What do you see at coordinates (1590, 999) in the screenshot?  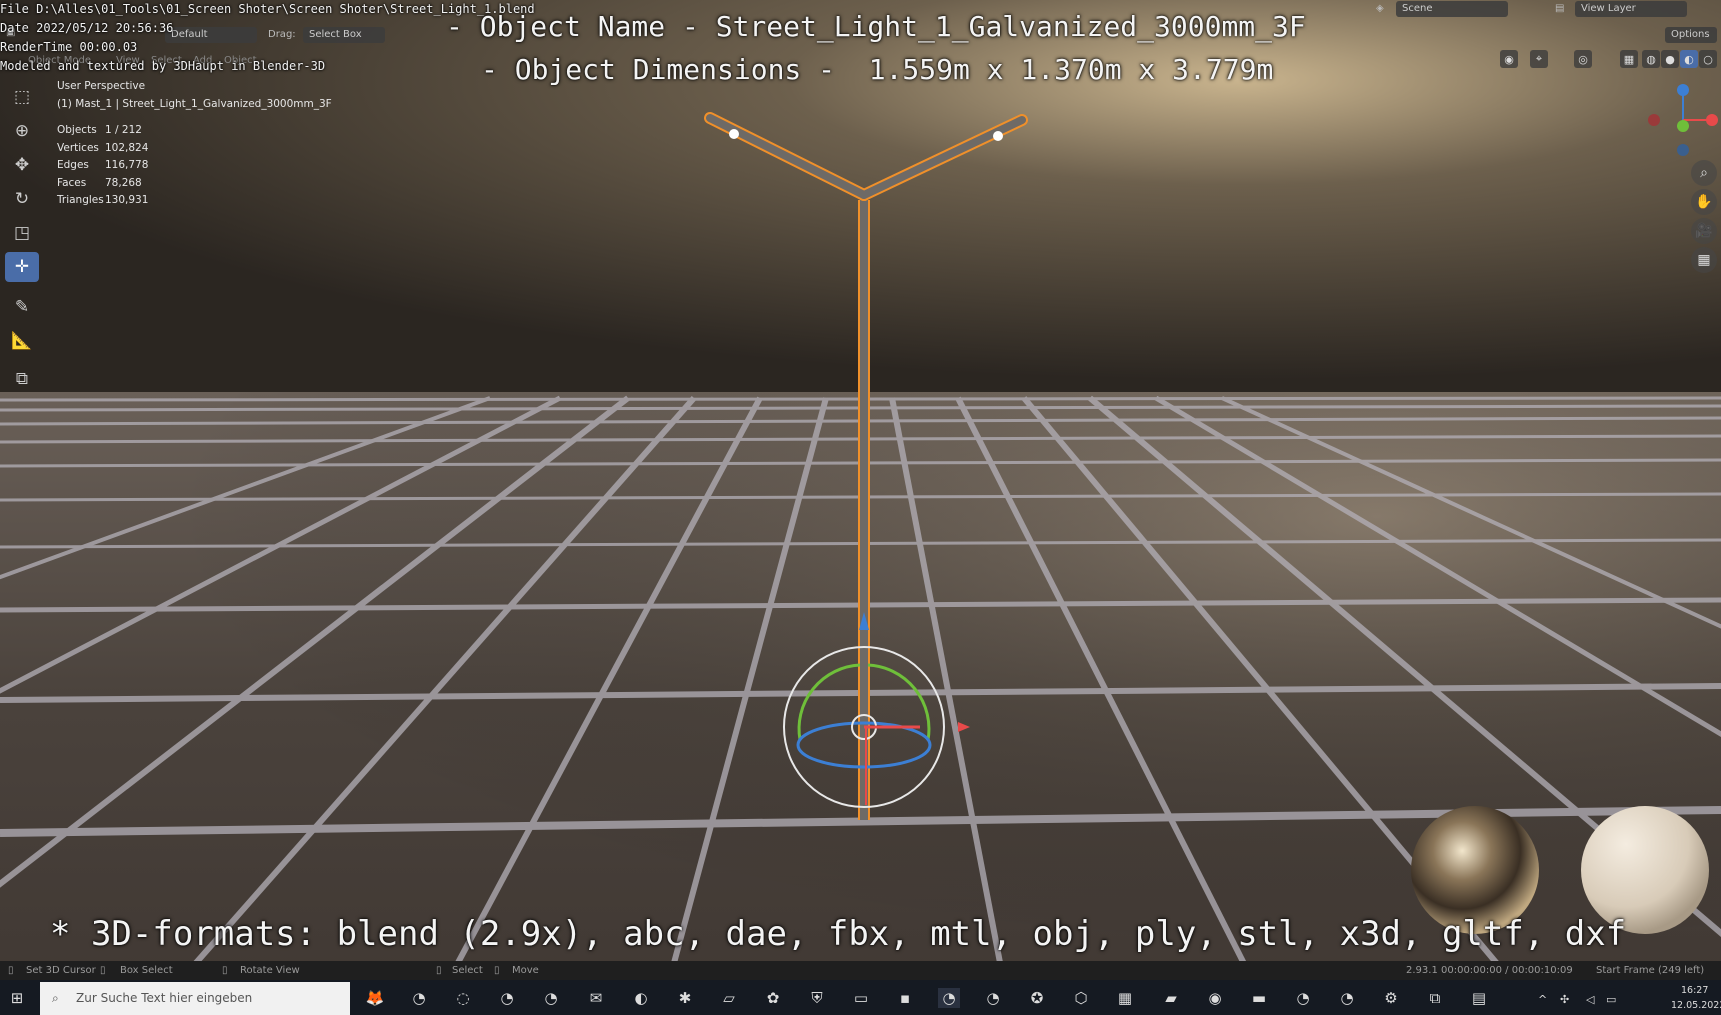 I see `tray-speaker-icon: ◁` at bounding box center [1590, 999].